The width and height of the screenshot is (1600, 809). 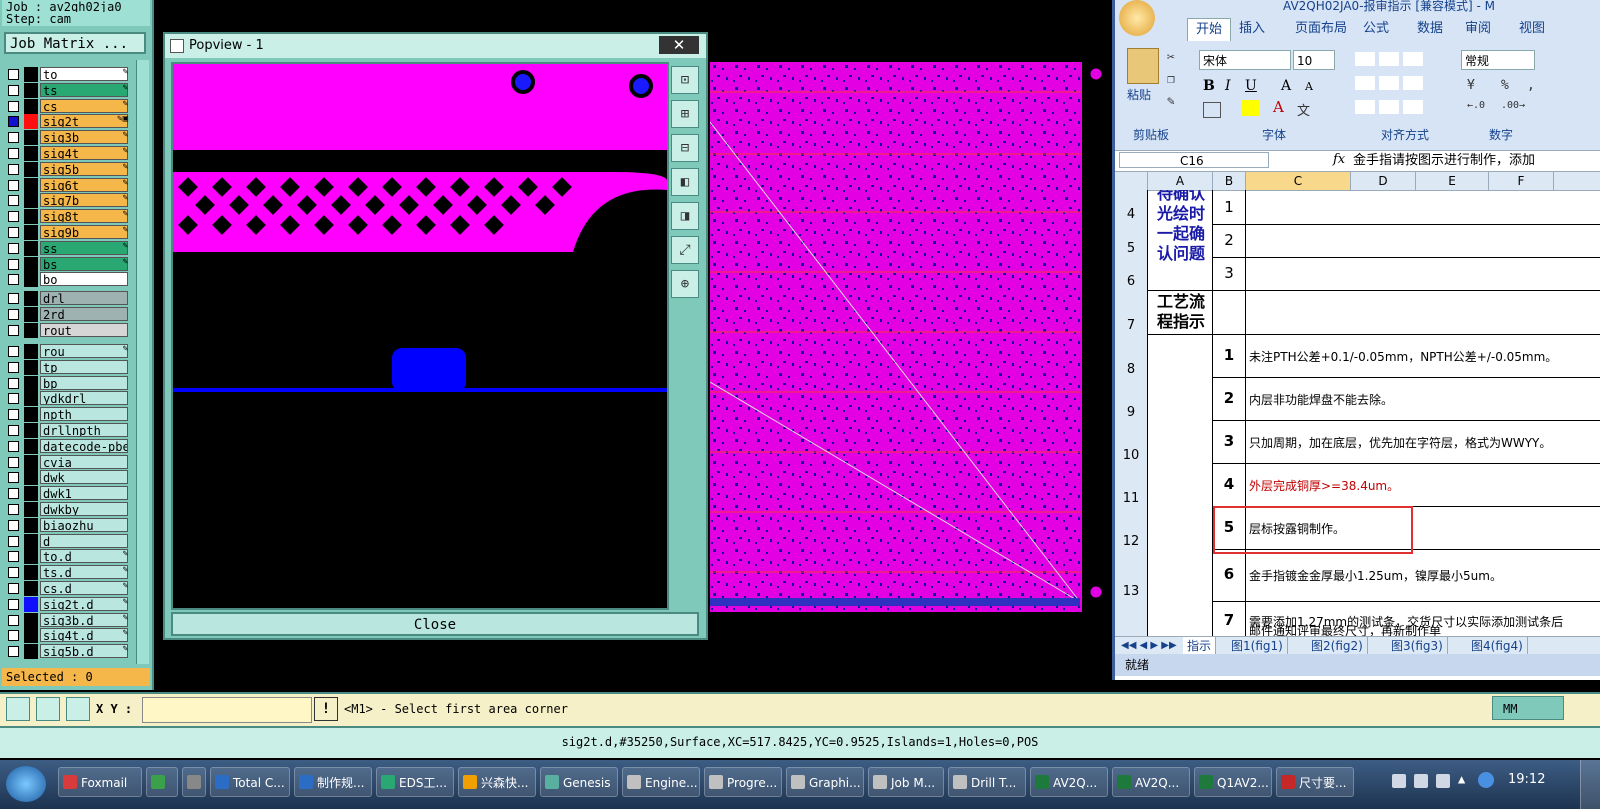 What do you see at coordinates (1339, 159) in the screenshot?
I see `fx-icon: fx` at bounding box center [1339, 159].